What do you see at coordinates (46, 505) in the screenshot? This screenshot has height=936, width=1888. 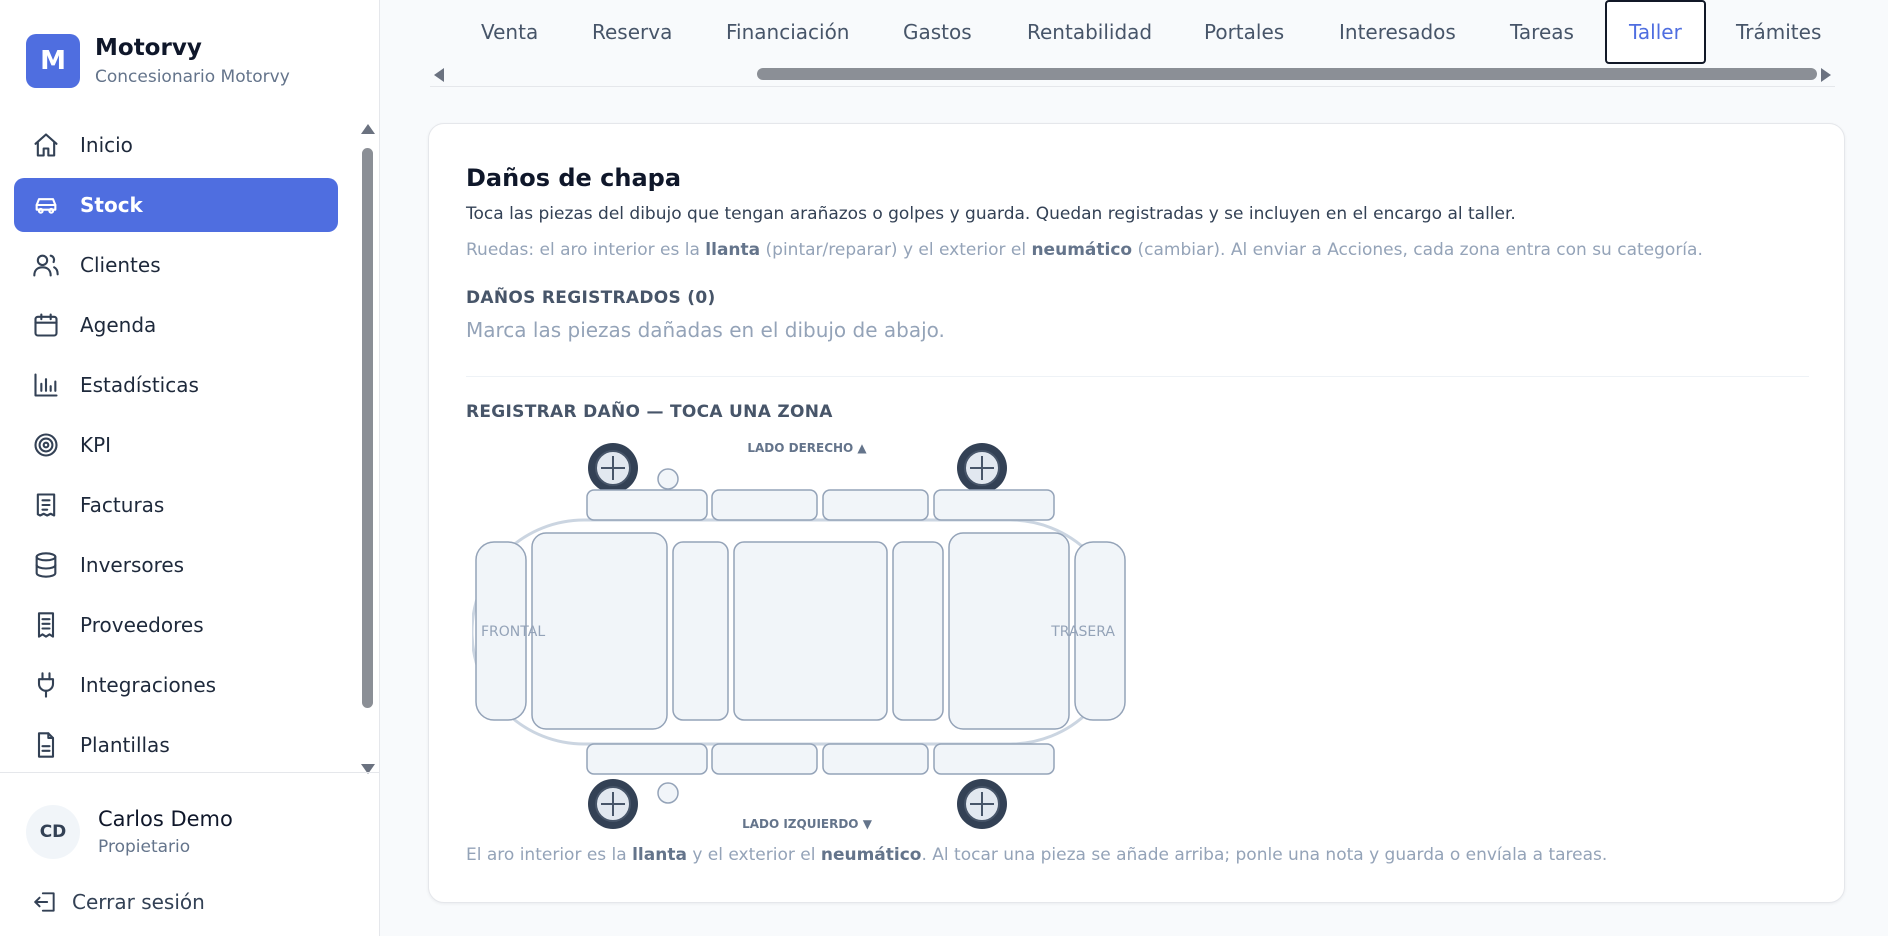 I see `invoice-icon` at bounding box center [46, 505].